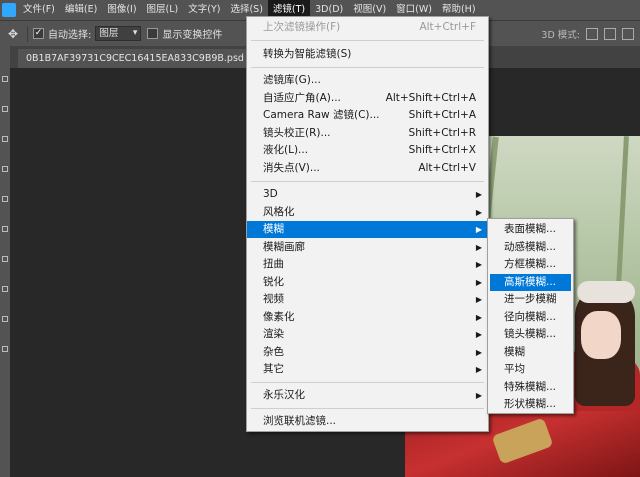 The width and height of the screenshot is (640, 477). I want to click on menu-item-shortcut: Alt+Ctrl+F, so click(447, 27).